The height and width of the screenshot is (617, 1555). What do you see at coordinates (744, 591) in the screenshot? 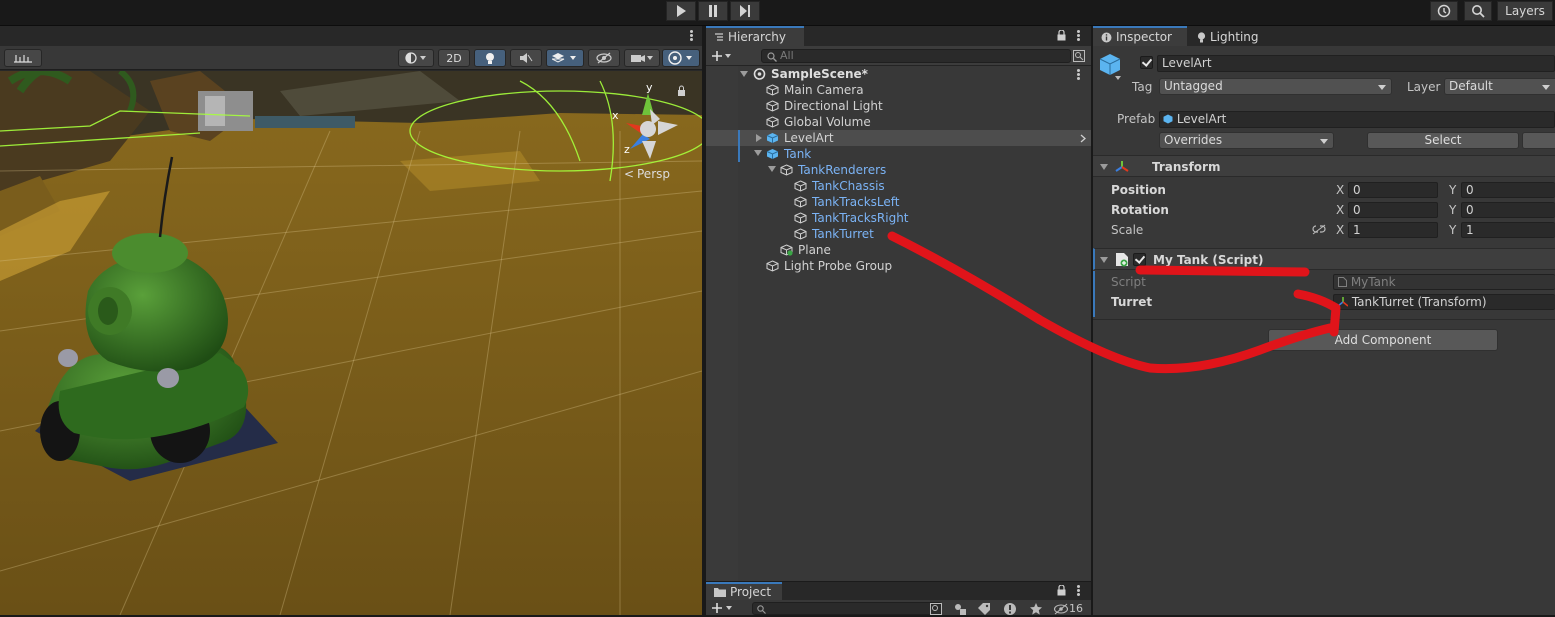
I see `tab-project: Project` at bounding box center [744, 591].